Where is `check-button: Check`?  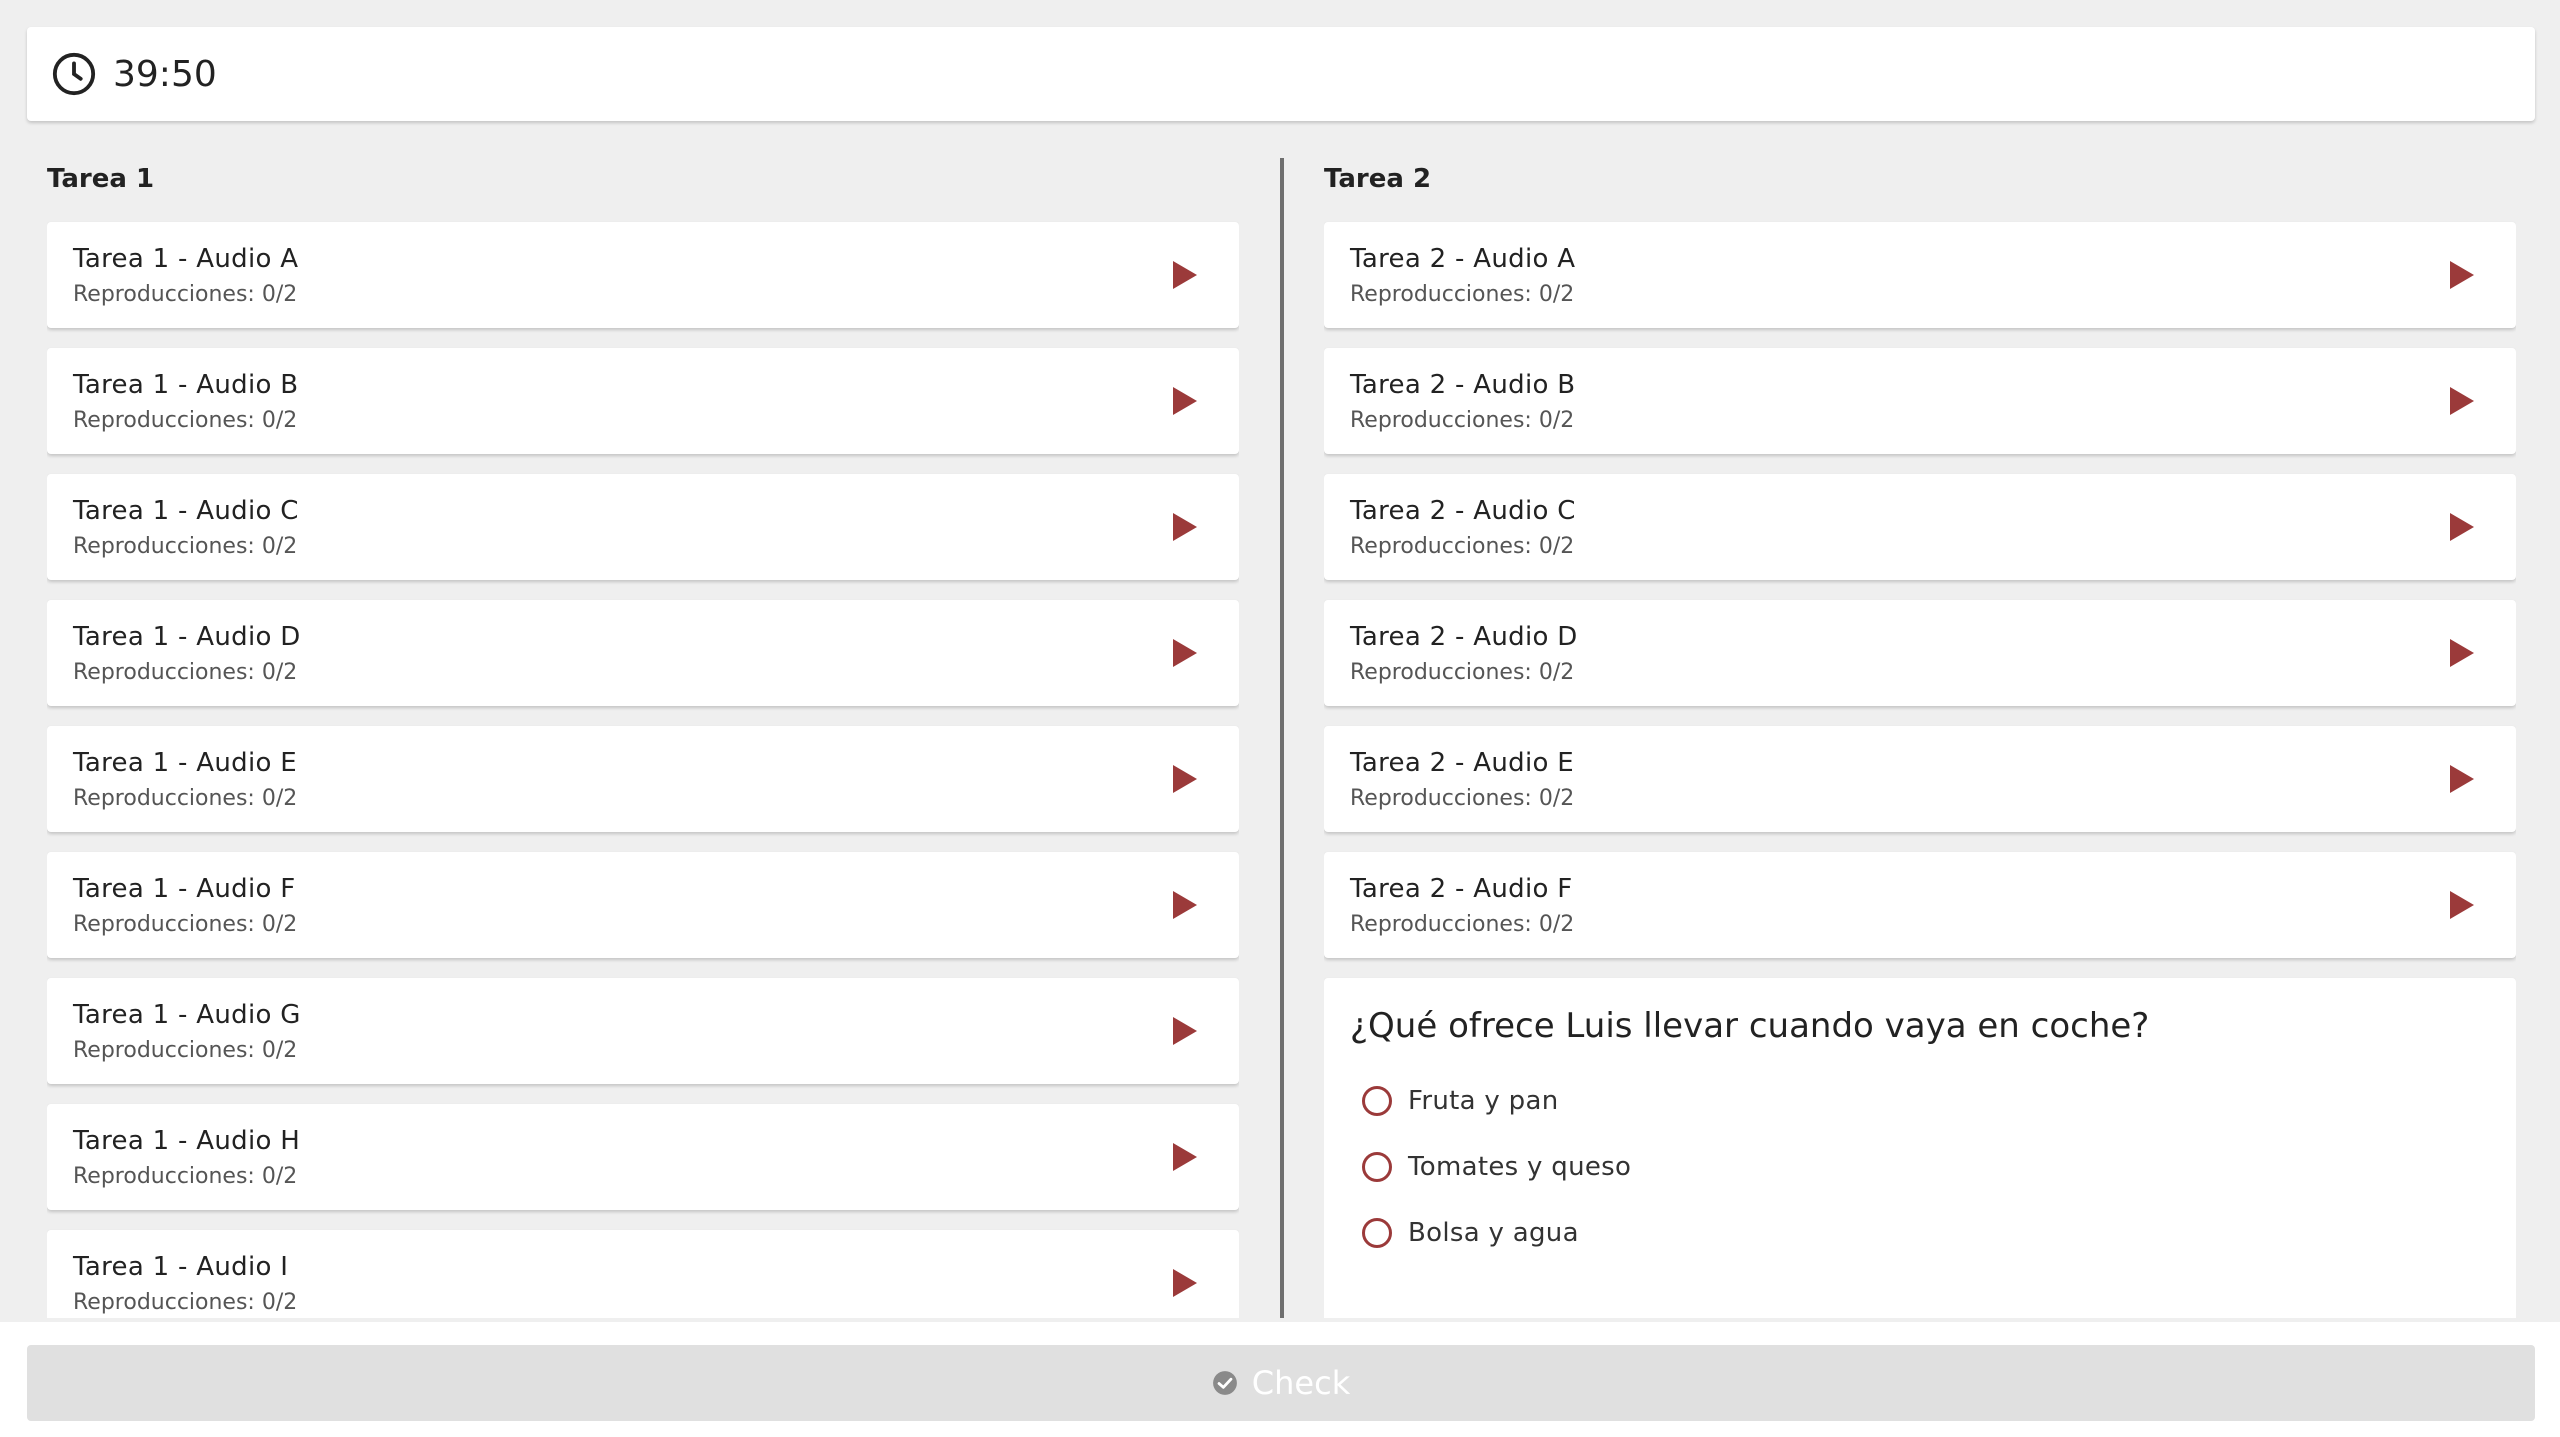 check-button: Check is located at coordinates (1281, 1383).